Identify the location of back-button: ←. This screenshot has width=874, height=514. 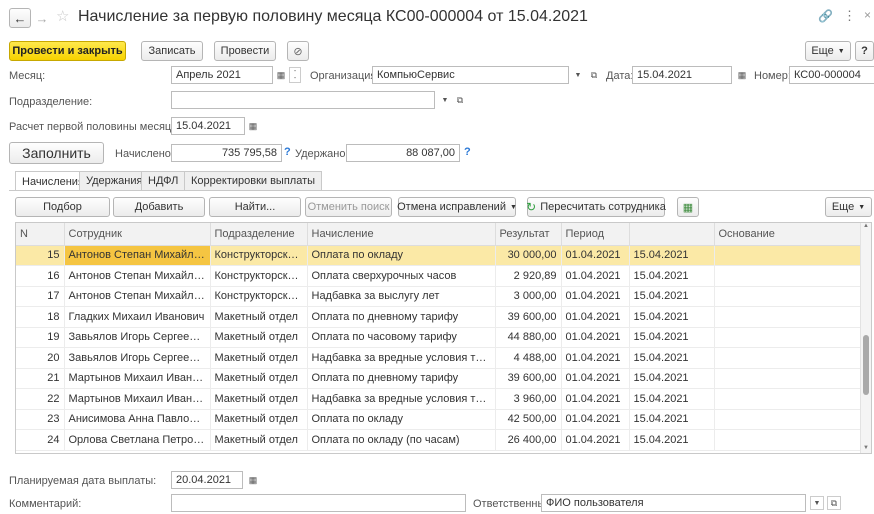
(20, 18).